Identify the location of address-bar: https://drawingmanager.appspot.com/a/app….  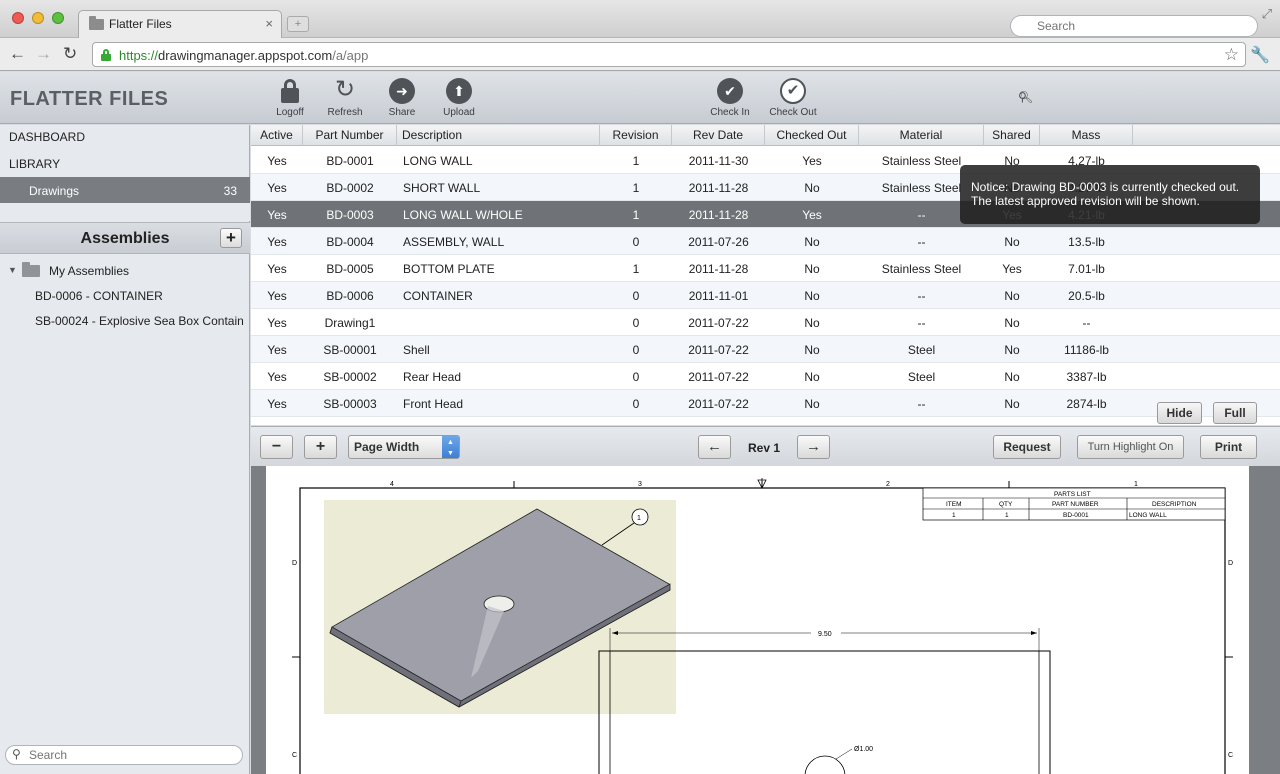
(669, 54).